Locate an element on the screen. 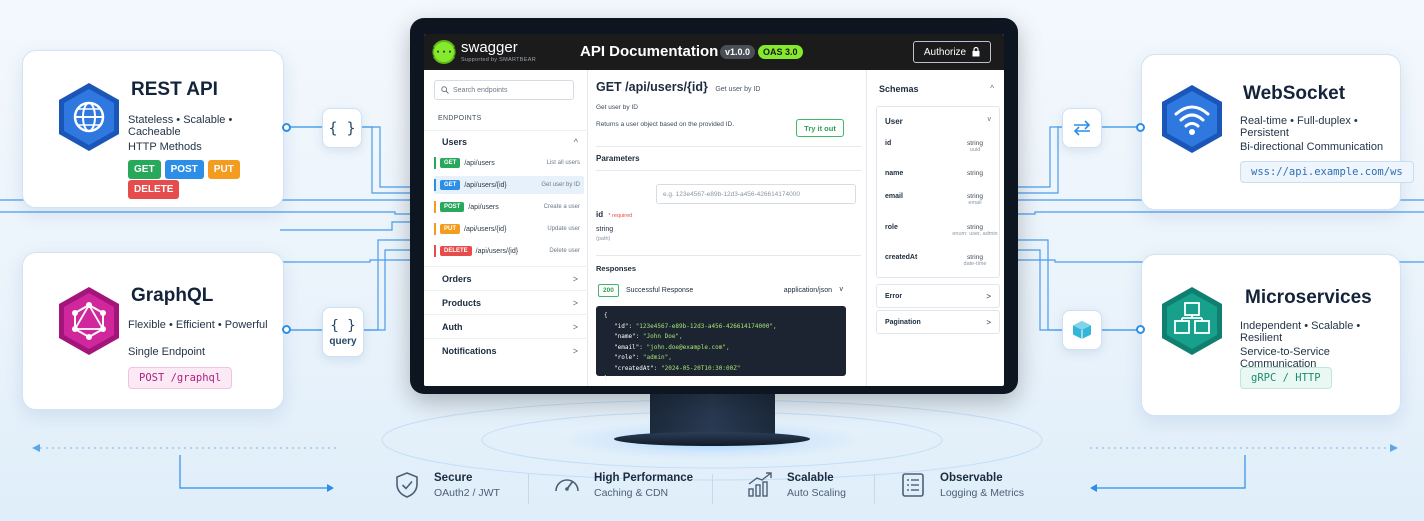 Image resolution: width=1424 pixels, height=521 pixels. graphql-tagline: Flexible • Efficient • Powerful is located at coordinates (198, 325).